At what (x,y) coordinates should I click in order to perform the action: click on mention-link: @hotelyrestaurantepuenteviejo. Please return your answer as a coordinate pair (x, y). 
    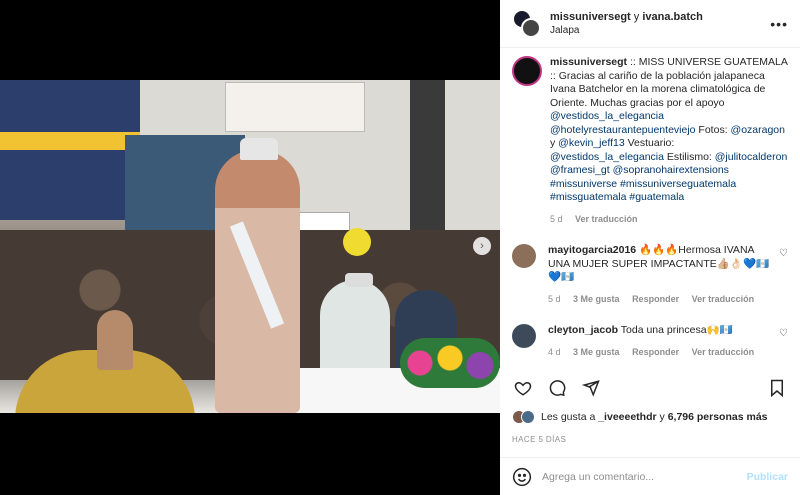
    Looking at the image, I should click on (623, 130).